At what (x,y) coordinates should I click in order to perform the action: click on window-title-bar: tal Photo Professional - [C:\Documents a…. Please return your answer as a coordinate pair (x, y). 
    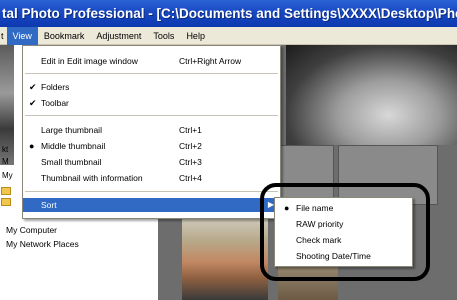
    Looking at the image, I should click on (228, 13).